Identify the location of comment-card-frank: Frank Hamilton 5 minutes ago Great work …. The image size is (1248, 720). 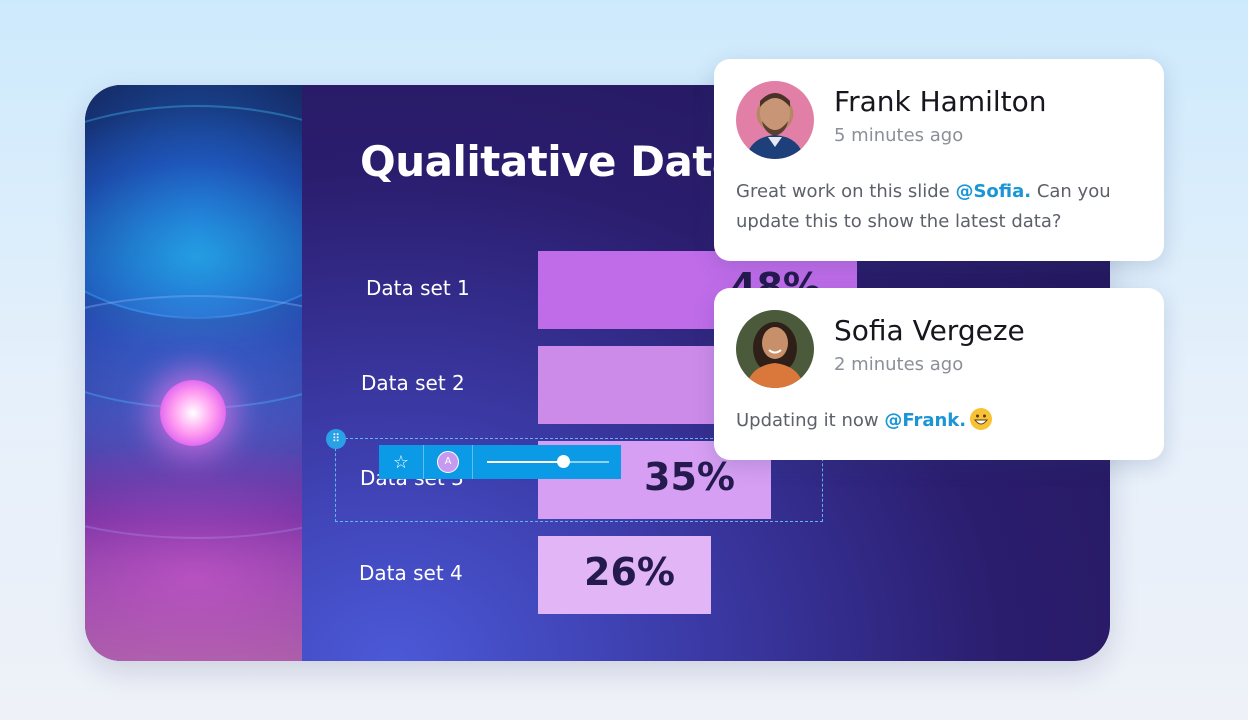
(939, 160).